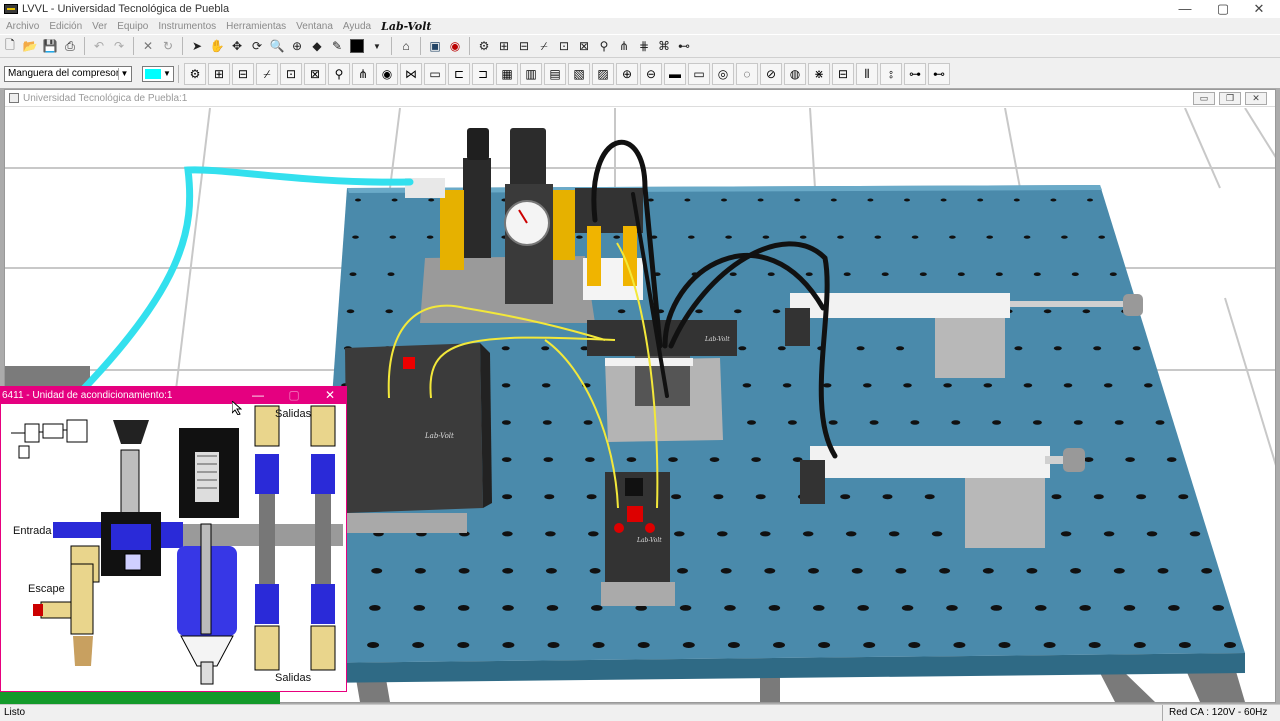 The image size is (1280, 721). What do you see at coordinates (87, 395) in the screenshot?
I see `panel-title: 6411 - Unidad de acondicionamiento:1` at bounding box center [87, 395].